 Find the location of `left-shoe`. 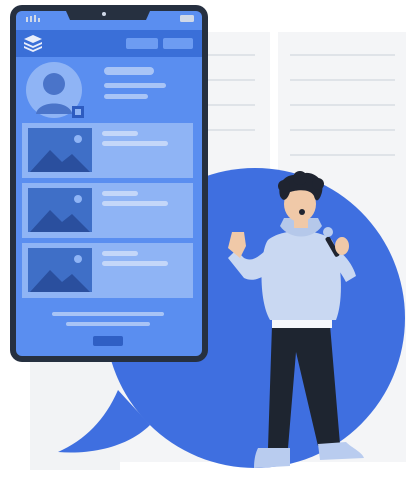

left-shoe is located at coordinates (272, 458).